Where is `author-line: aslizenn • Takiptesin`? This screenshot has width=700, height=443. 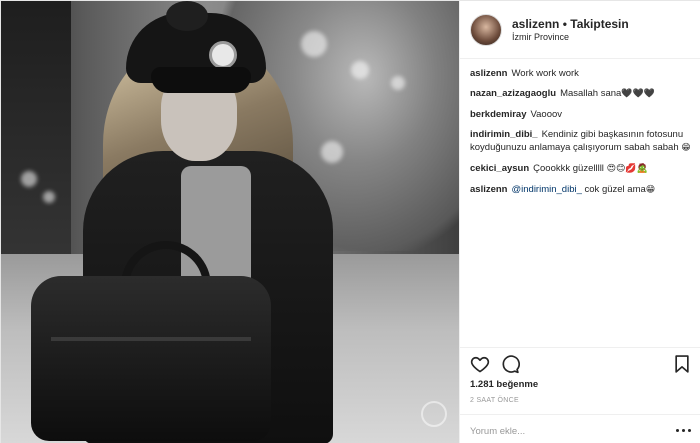
author-line: aslizenn • Takiptesin is located at coordinates (570, 24).